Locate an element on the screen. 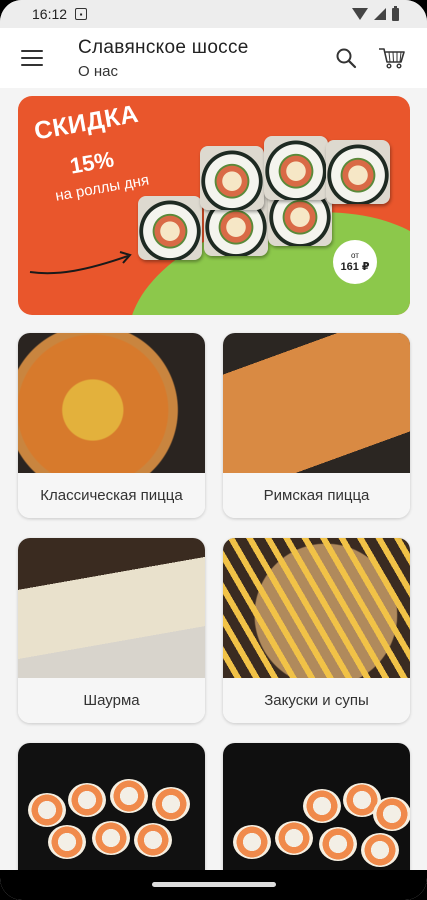 This screenshot has height=900, width=427. status-time: 16:12 is located at coordinates (50, 14).